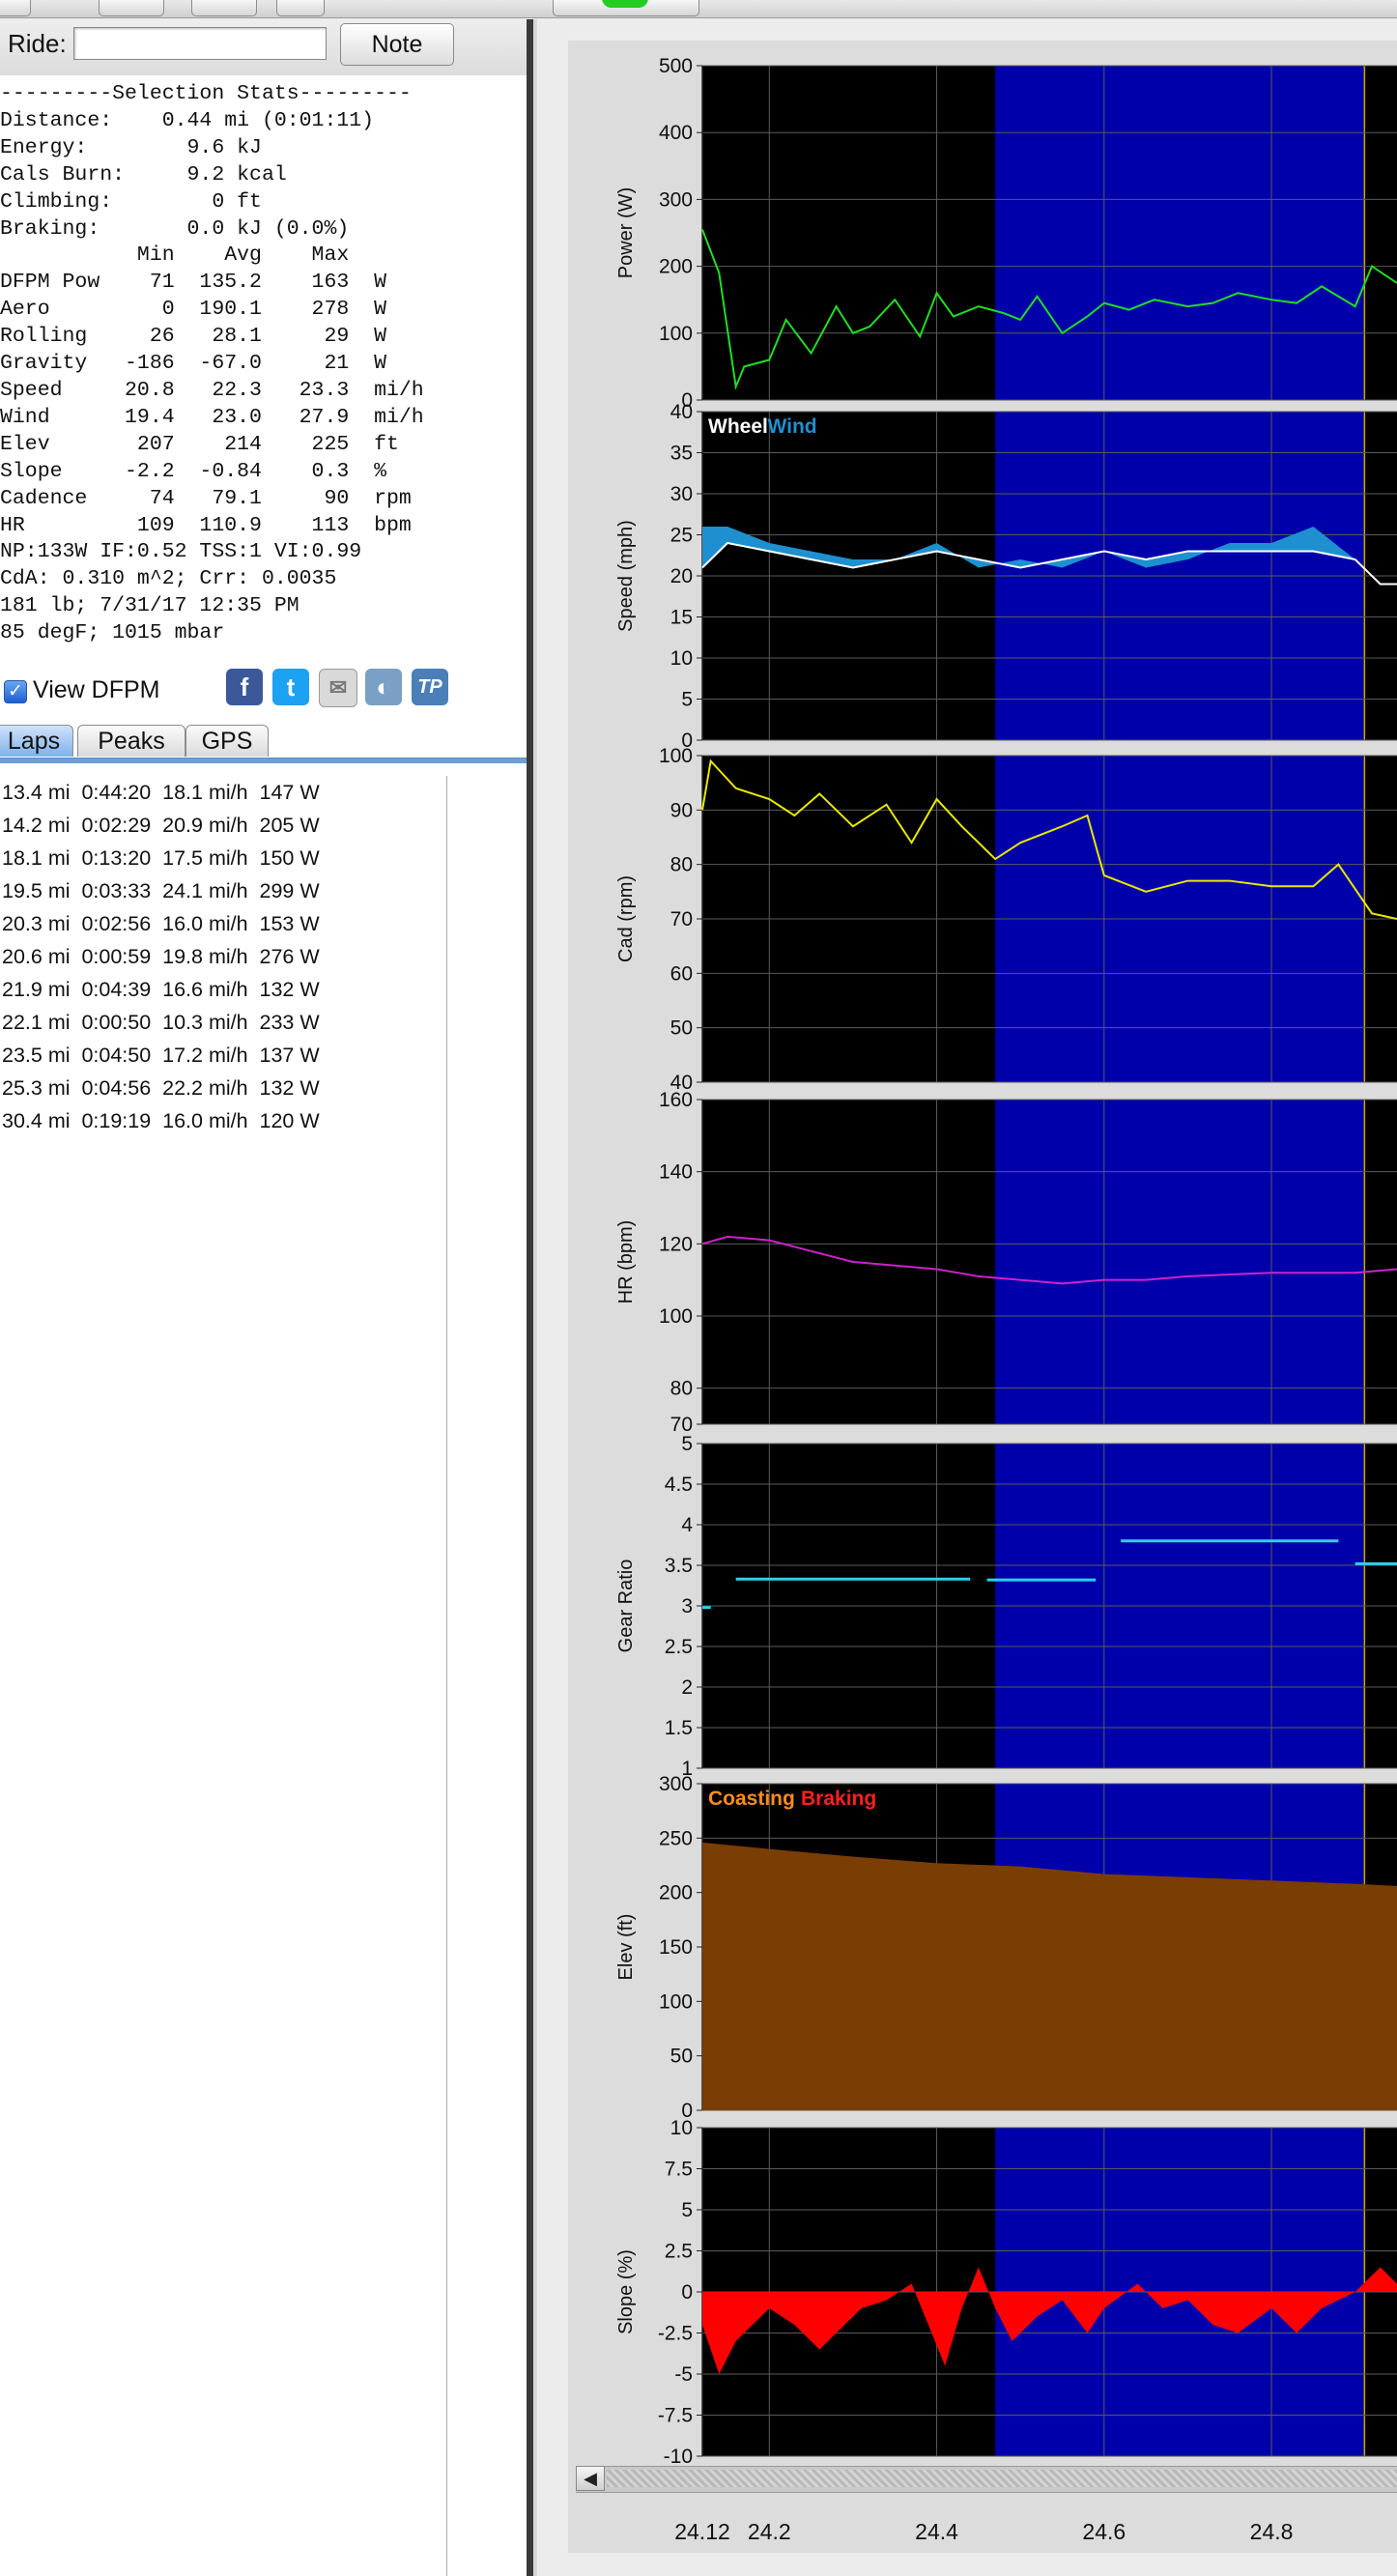 This screenshot has width=1397, height=2576. What do you see at coordinates (687, 1688) in the screenshot?
I see `gear-ytick-label: 2` at bounding box center [687, 1688].